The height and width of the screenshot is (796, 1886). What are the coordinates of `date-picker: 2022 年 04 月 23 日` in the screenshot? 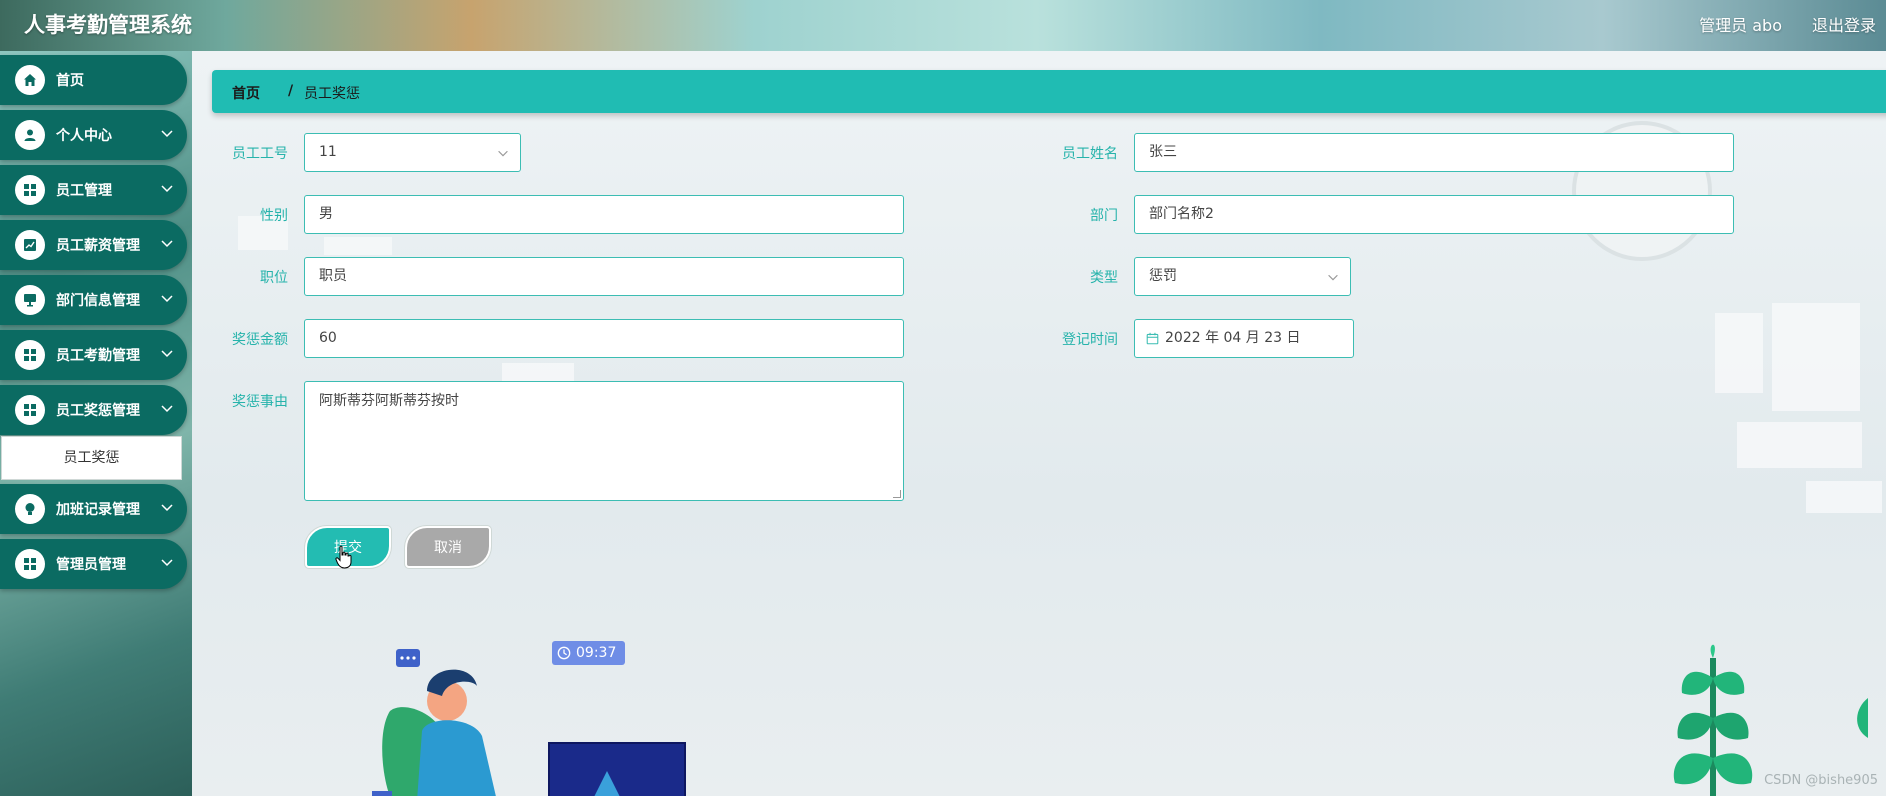 It's located at (1244, 338).